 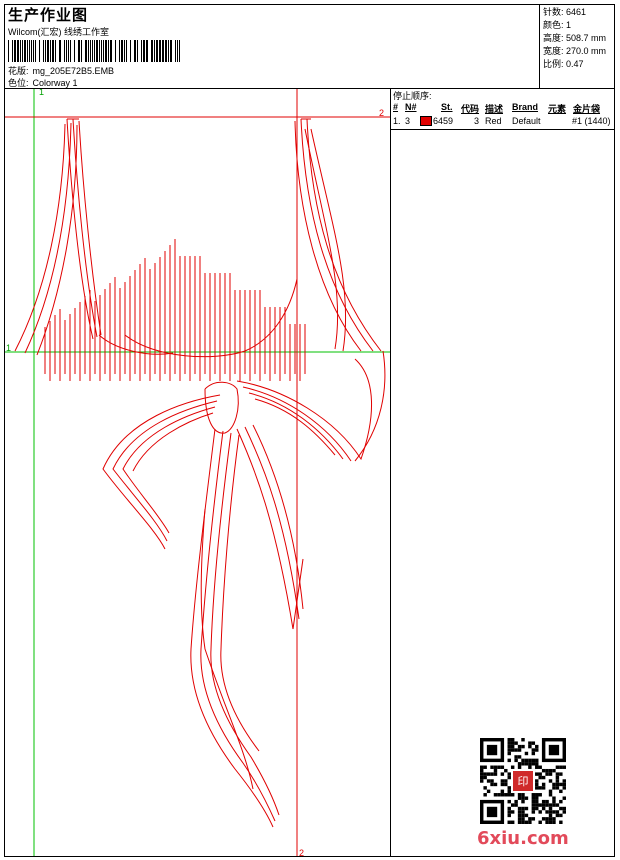 What do you see at coordinates (539, 46) in the screenshot?
I see `header-divider-vertical` at bounding box center [539, 46].